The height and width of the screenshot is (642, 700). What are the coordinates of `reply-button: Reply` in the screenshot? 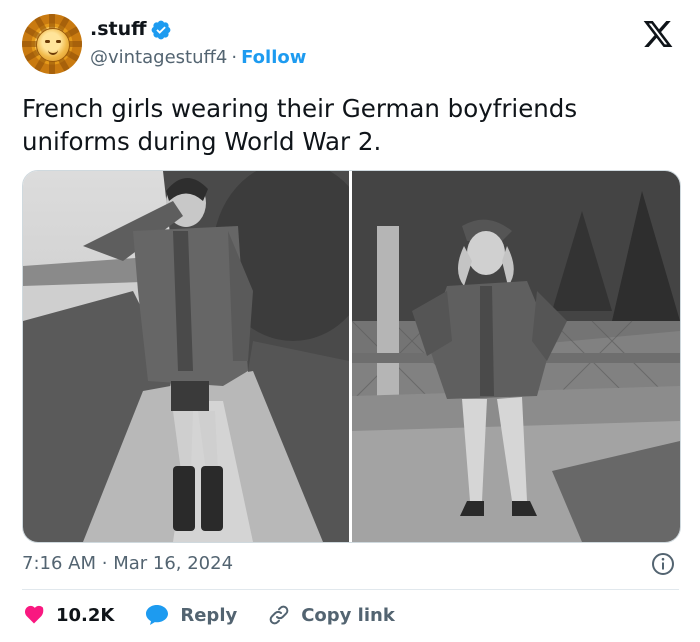 It's located at (190, 615).